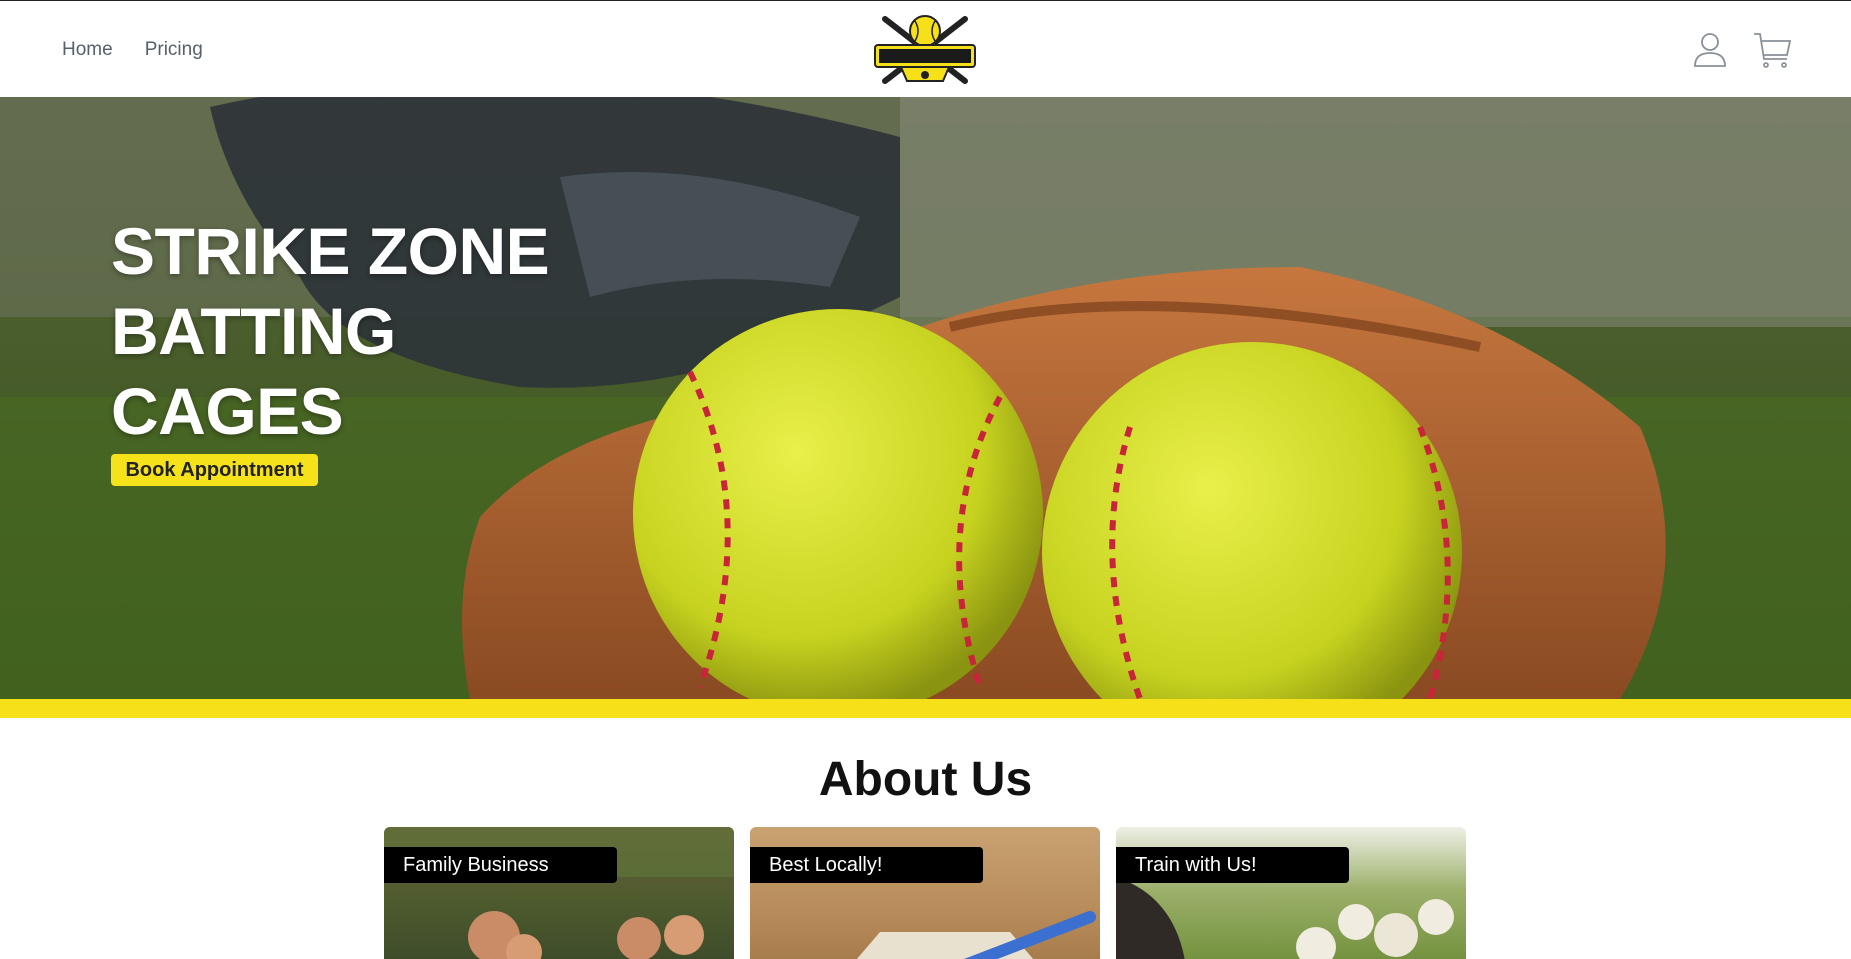 The image size is (1851, 959). I want to click on site-logo, so click(925, 50).